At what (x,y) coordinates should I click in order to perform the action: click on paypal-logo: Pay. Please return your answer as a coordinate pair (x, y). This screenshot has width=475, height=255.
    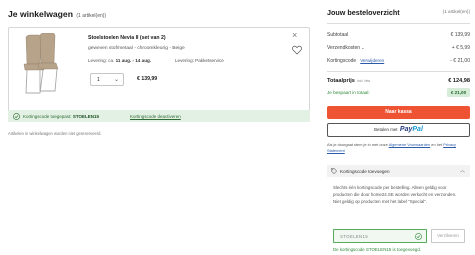
    Looking at the image, I should click on (406, 129).